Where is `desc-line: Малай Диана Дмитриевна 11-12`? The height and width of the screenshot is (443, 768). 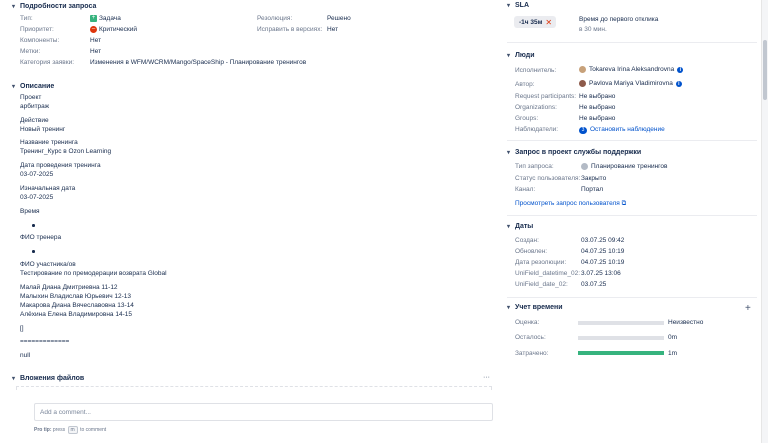
desc-line: Малай Диана Дмитриевна 11-12 is located at coordinates (69, 287).